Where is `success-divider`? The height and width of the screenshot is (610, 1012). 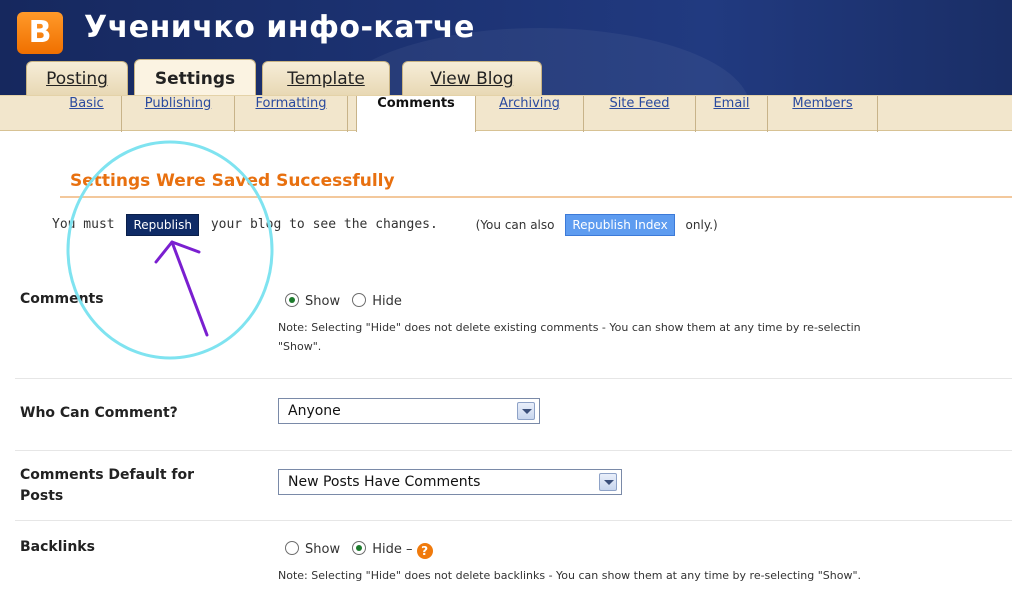 success-divider is located at coordinates (536, 197).